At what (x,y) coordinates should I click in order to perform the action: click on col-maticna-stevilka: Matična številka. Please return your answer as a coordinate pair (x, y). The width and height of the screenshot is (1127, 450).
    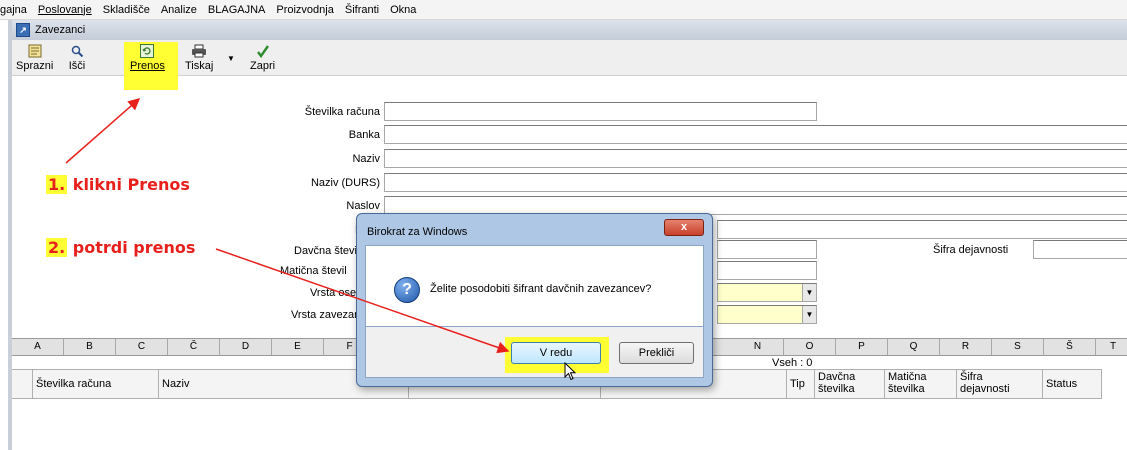
    Looking at the image, I should click on (920, 384).